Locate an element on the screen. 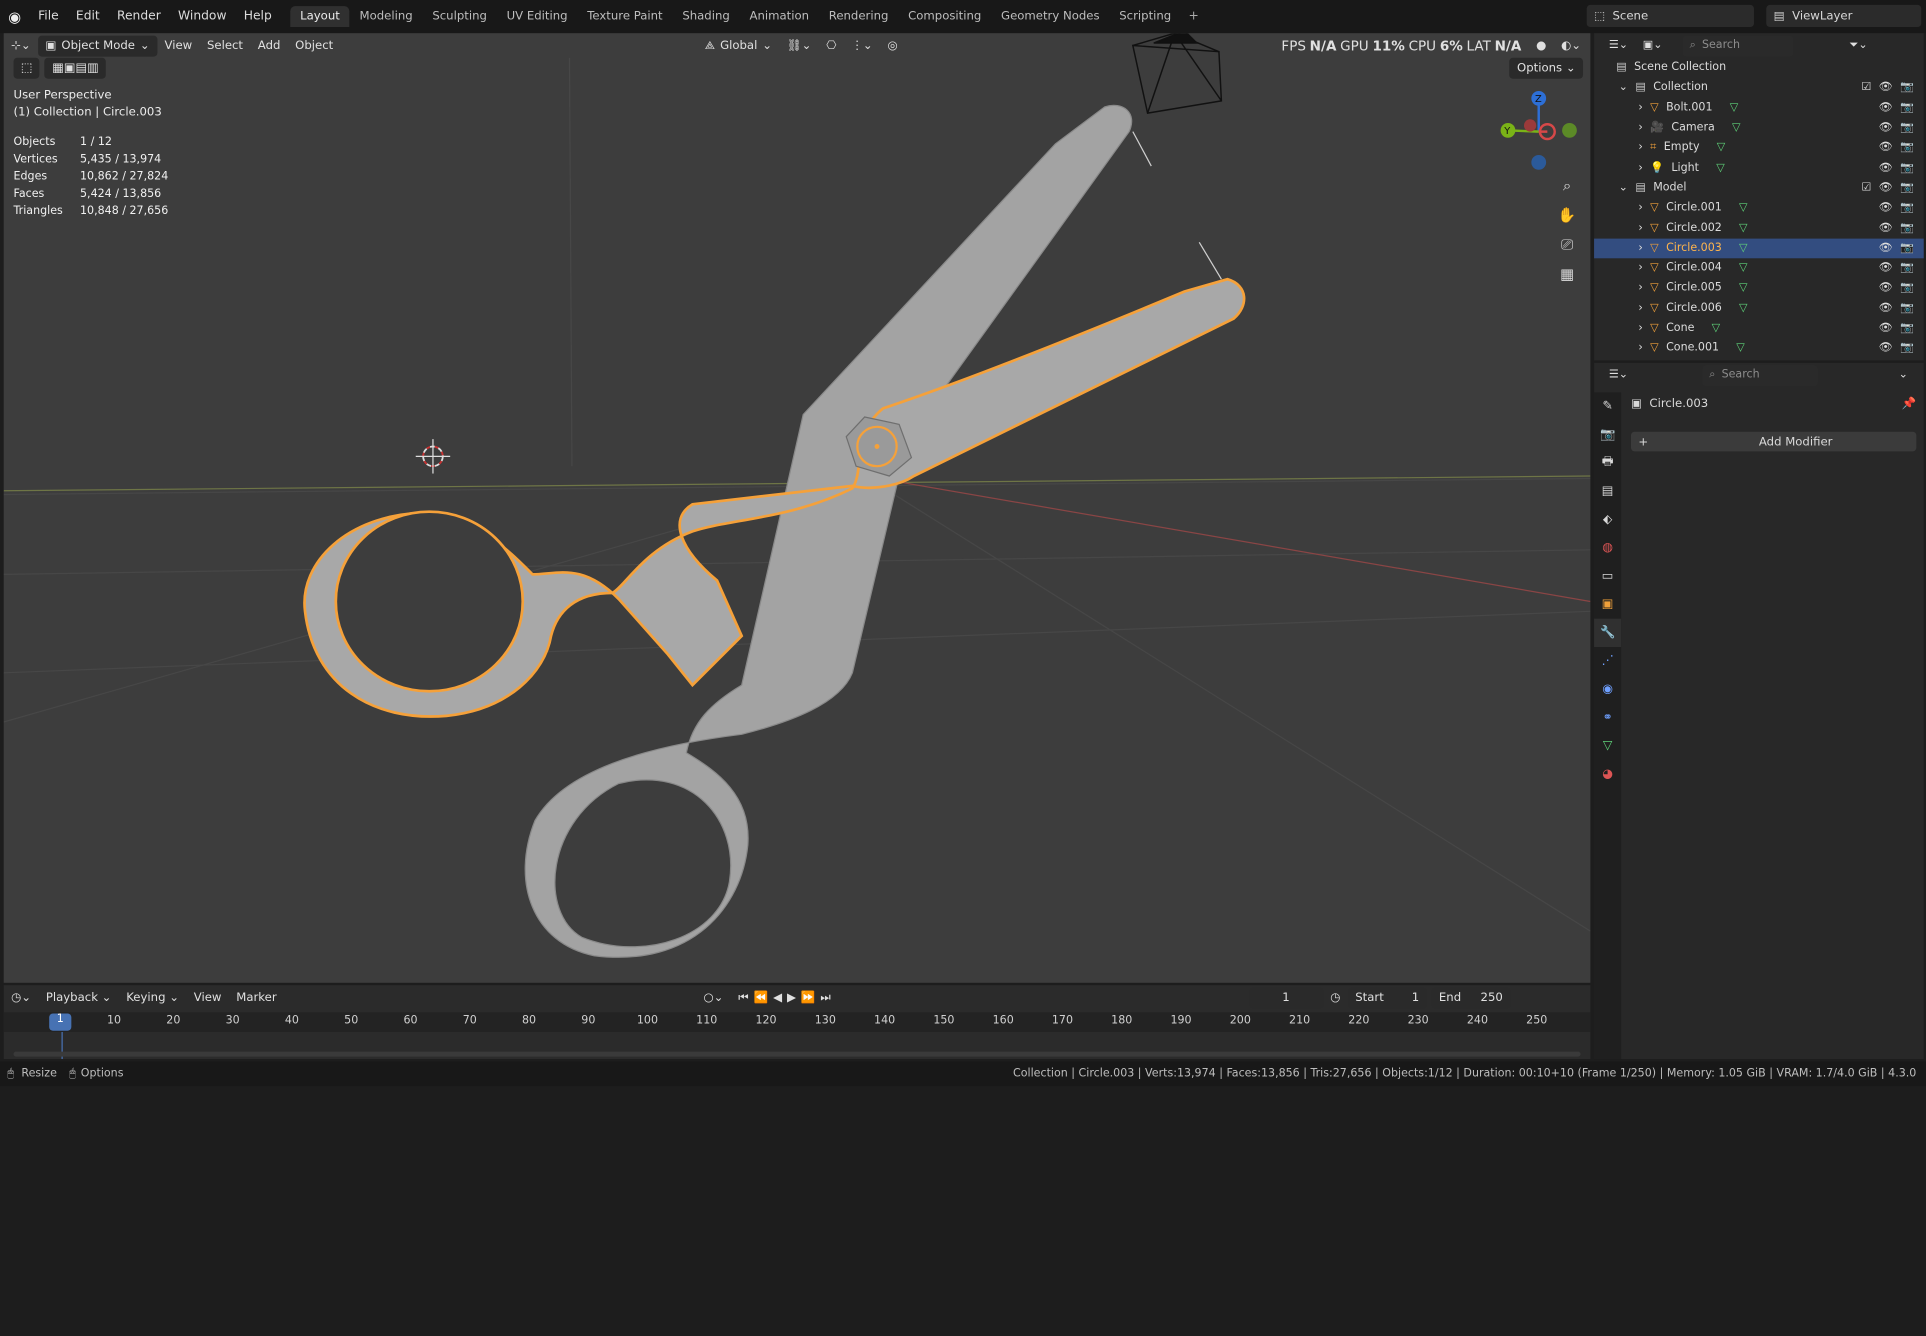 The image size is (1926, 1336). zoom-icon: ⌕ is located at coordinates (1566, 185).